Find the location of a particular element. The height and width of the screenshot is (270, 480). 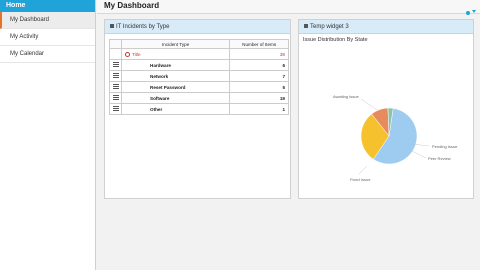

row-count: 38 is located at coordinates (259, 54).